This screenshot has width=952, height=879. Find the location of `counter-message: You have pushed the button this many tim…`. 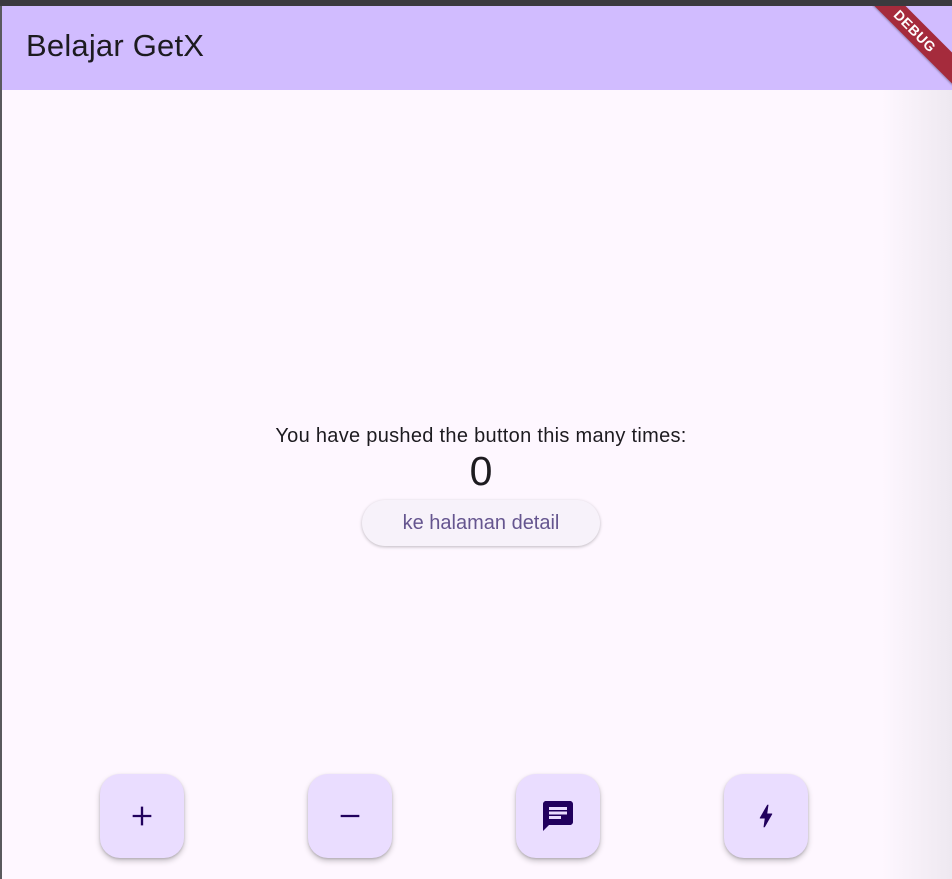

counter-message: You have pushed the button this many tim… is located at coordinates (481, 436).